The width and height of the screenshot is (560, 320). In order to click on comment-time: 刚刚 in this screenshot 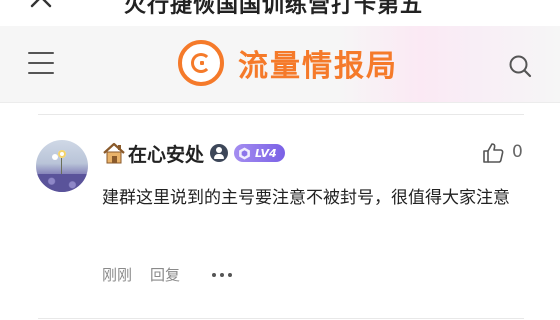, I will do `click(117, 275)`.